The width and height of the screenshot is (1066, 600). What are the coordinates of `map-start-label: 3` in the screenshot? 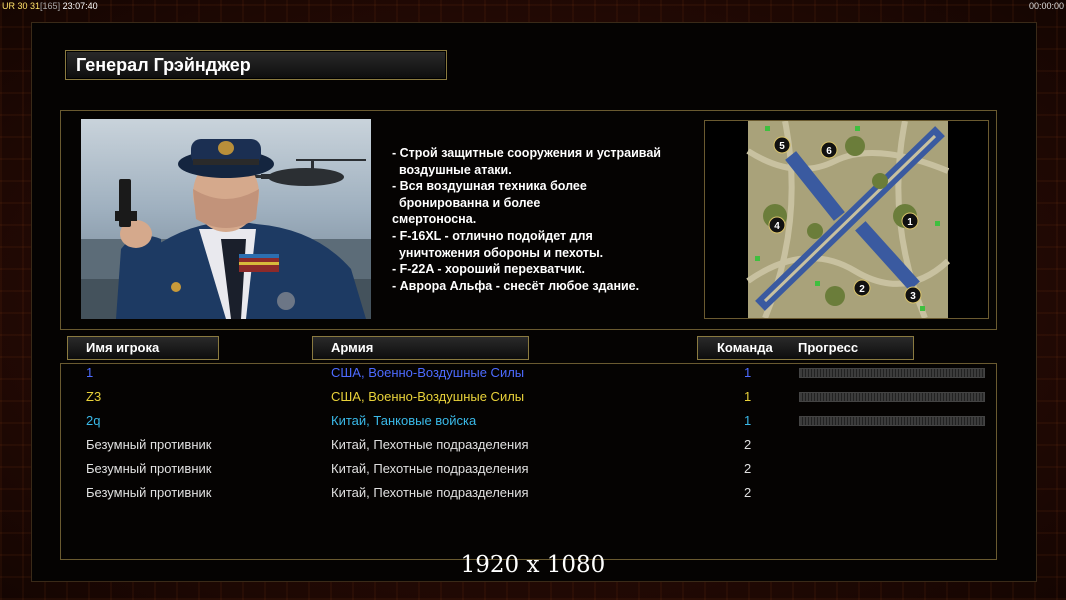 It's located at (913, 296).